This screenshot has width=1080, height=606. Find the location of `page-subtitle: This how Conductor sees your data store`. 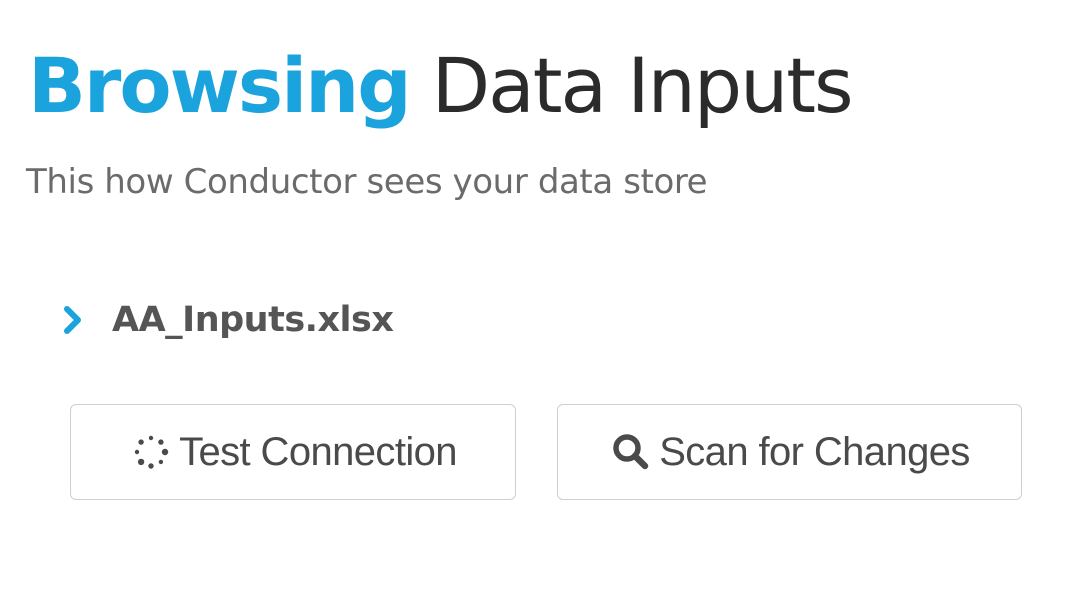

page-subtitle: This how Conductor sees your data store is located at coordinates (367, 182).